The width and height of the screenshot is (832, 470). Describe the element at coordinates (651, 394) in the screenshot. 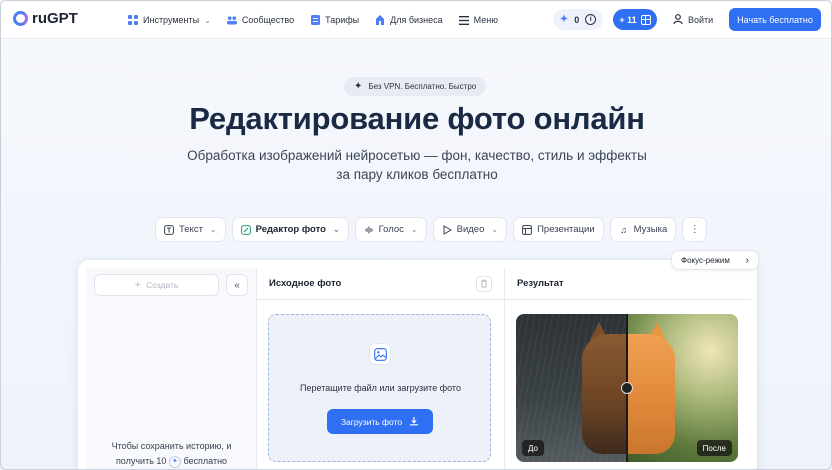

I see `cat-after` at that location.